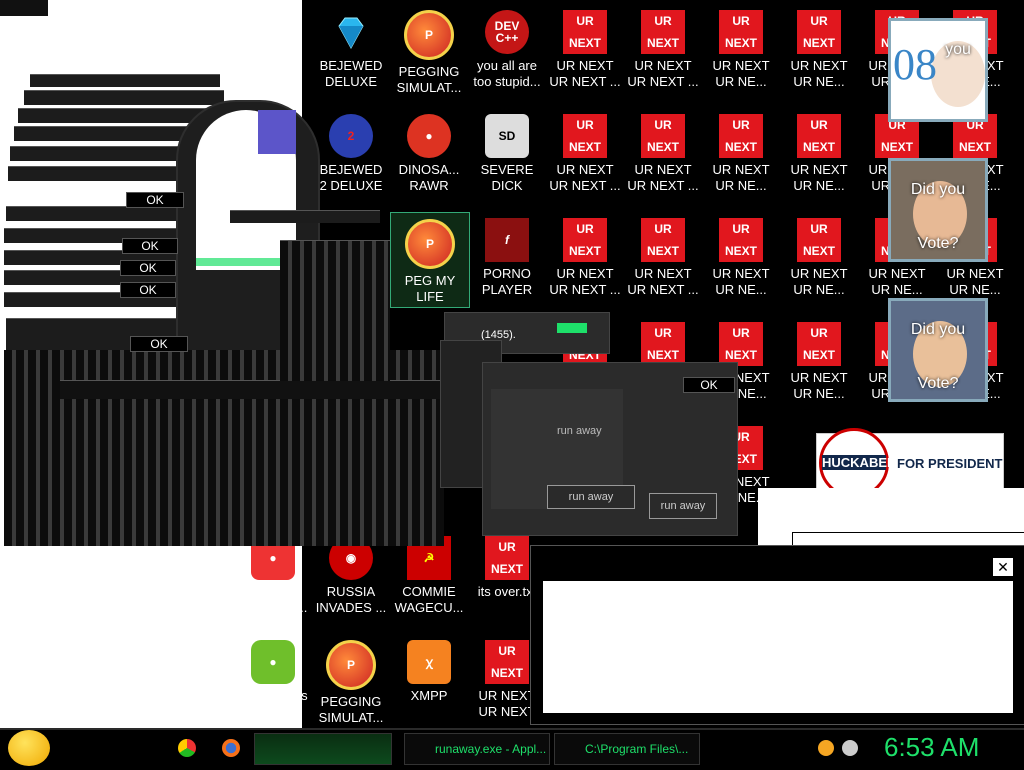 Image resolution: width=1024 pixels, height=770 pixels. I want to click on icon-label: LIFE, so click(430, 296).